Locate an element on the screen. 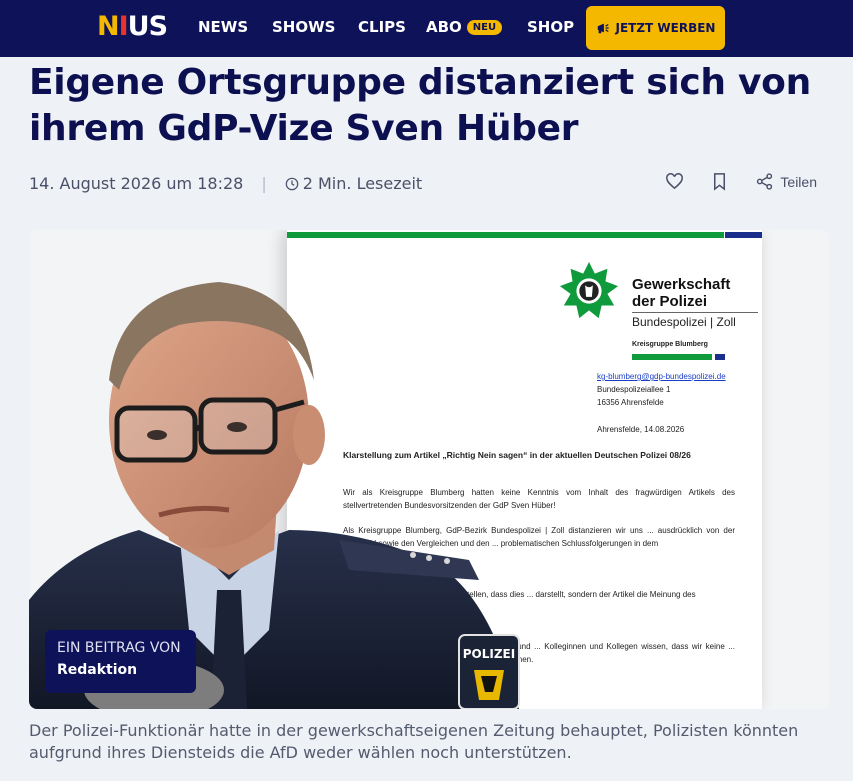 The height and width of the screenshot is (781, 853). jetzt-werben-button: JETZT WERBEN is located at coordinates (655, 28).